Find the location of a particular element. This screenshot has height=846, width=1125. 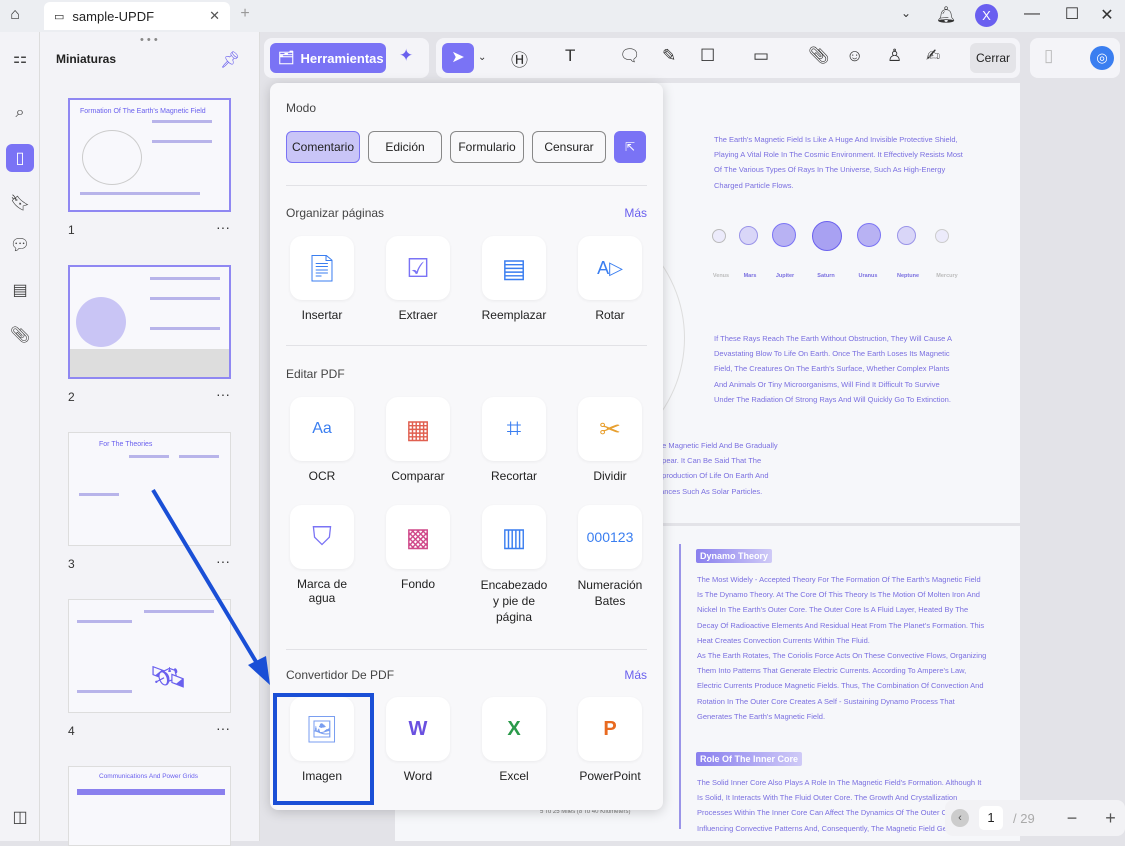

zoom-out-icon: − is located at coordinates (1072, 818).